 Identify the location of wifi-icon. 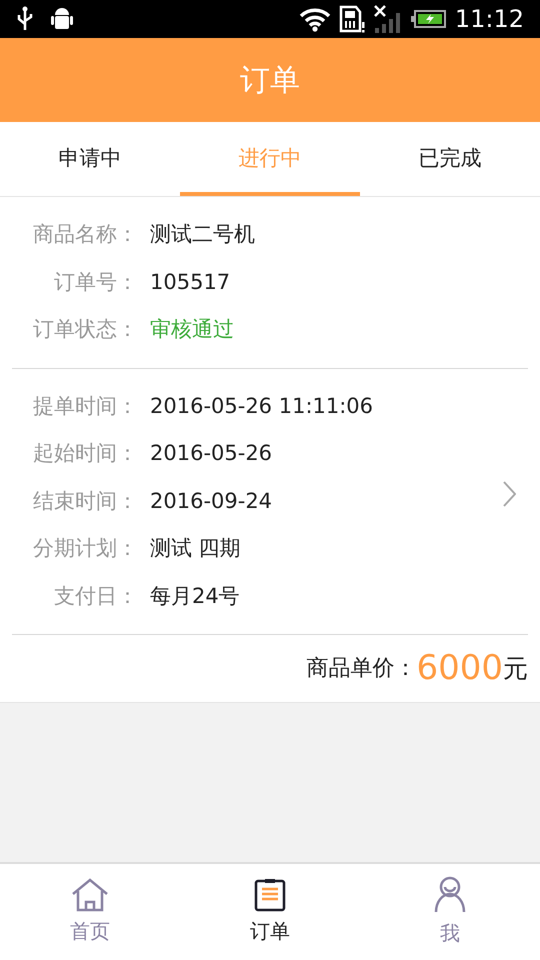
(314, 19).